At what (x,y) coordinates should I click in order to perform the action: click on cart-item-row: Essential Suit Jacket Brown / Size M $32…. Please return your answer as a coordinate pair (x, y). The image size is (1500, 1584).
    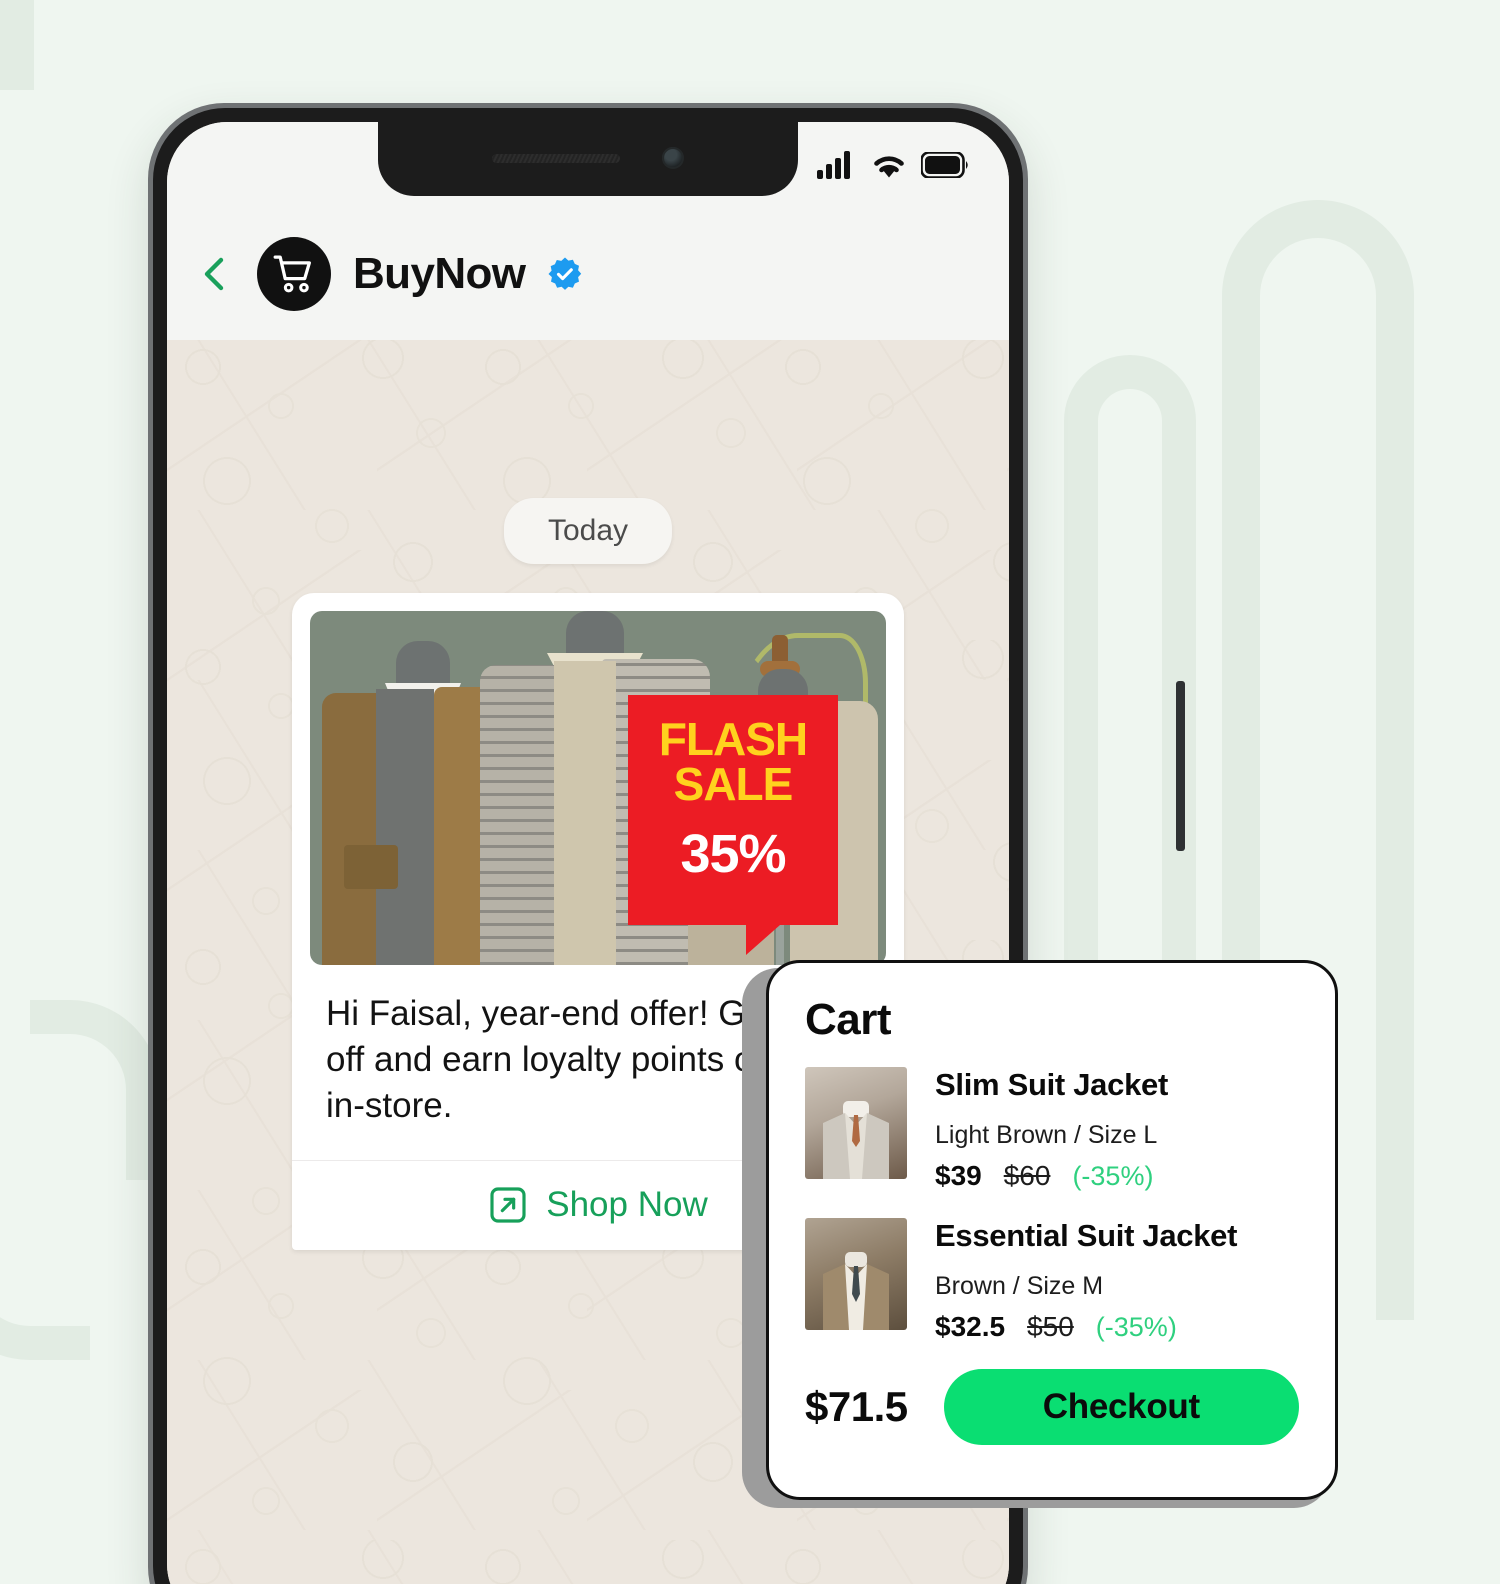
    Looking at the image, I should click on (1052, 1280).